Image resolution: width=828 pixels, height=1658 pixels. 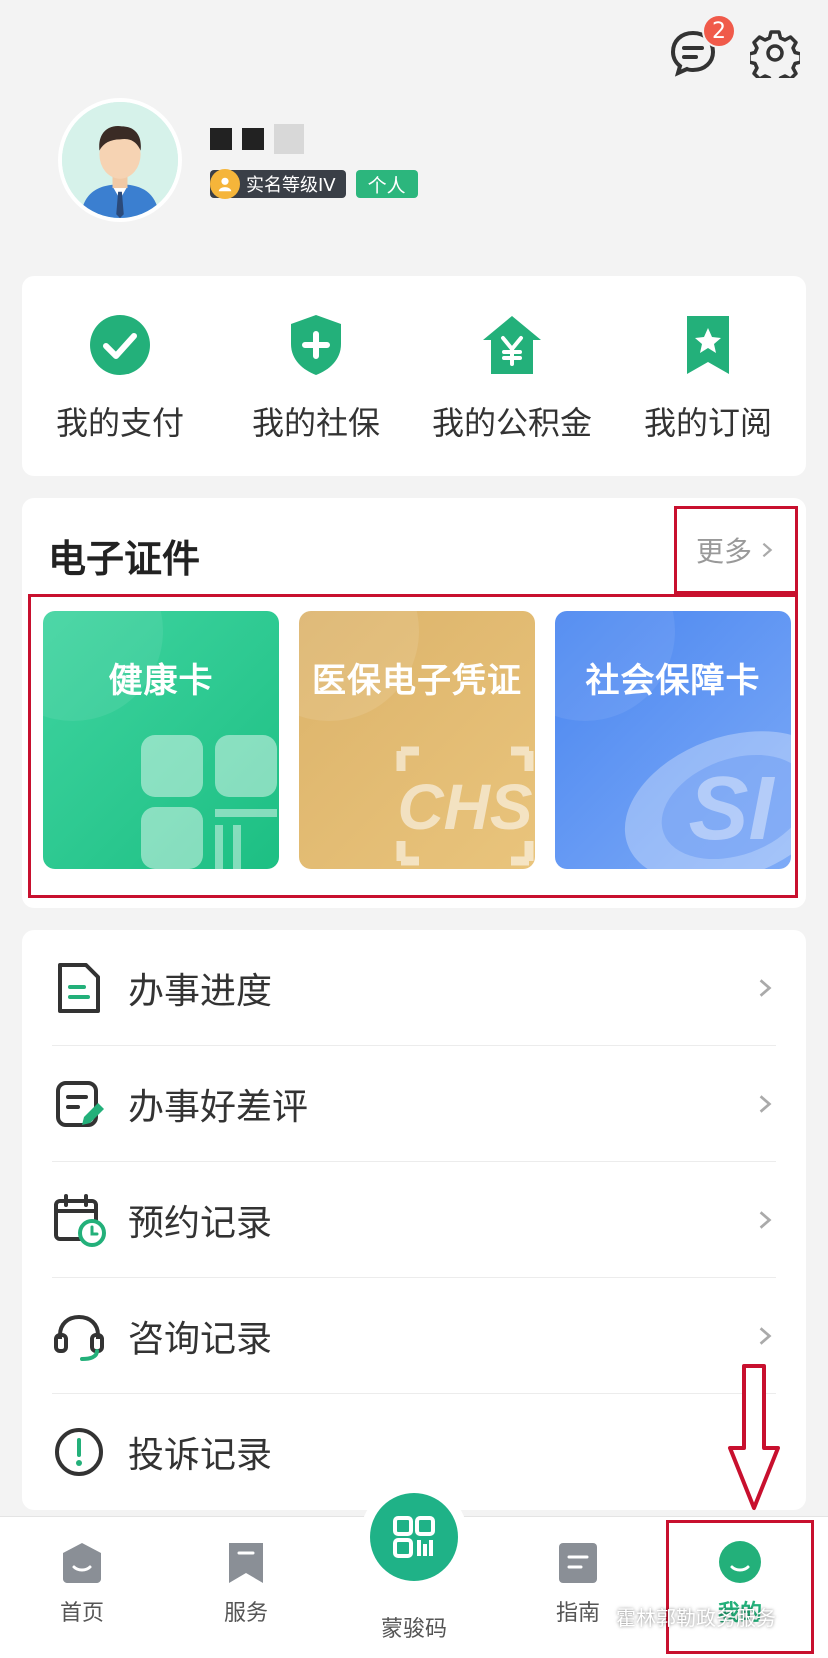 What do you see at coordinates (246, 1563) in the screenshot?
I see `bookmark-icon` at bounding box center [246, 1563].